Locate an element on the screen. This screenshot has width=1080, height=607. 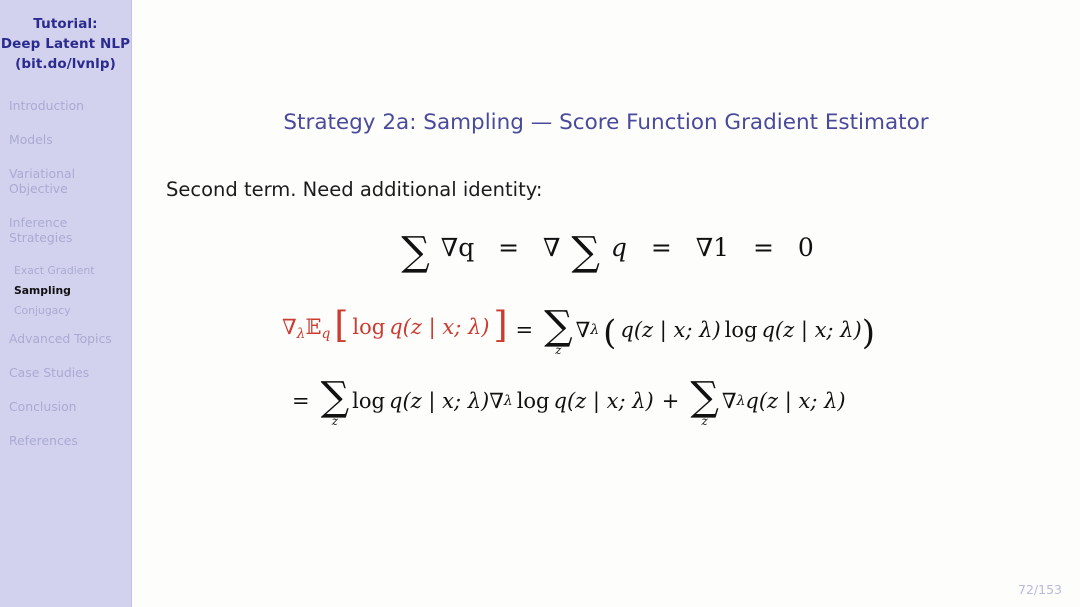
plus-sign: + is located at coordinates (670, 401).